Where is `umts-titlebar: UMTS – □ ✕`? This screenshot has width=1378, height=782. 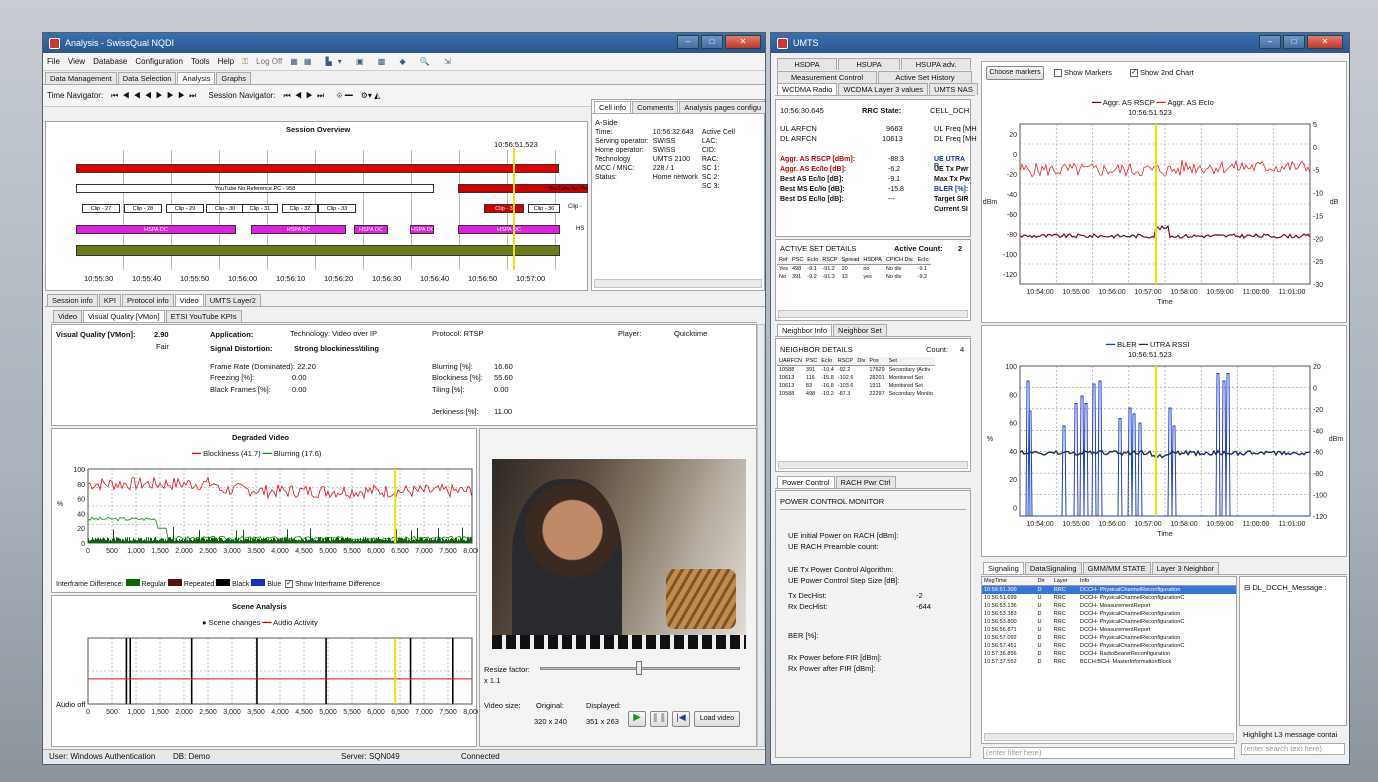 umts-titlebar: UMTS – □ ✕ is located at coordinates (1060, 43).